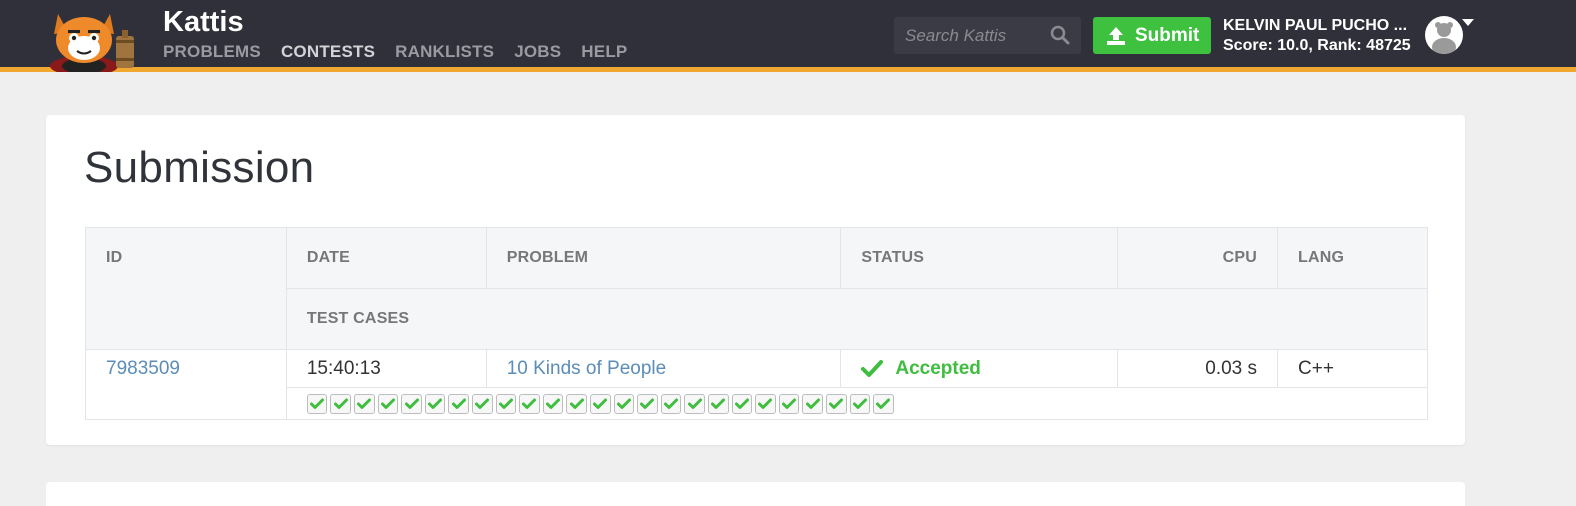 The image size is (1576, 506). Describe the element at coordinates (1352, 368) in the screenshot. I see `submission-lang: C++` at that location.